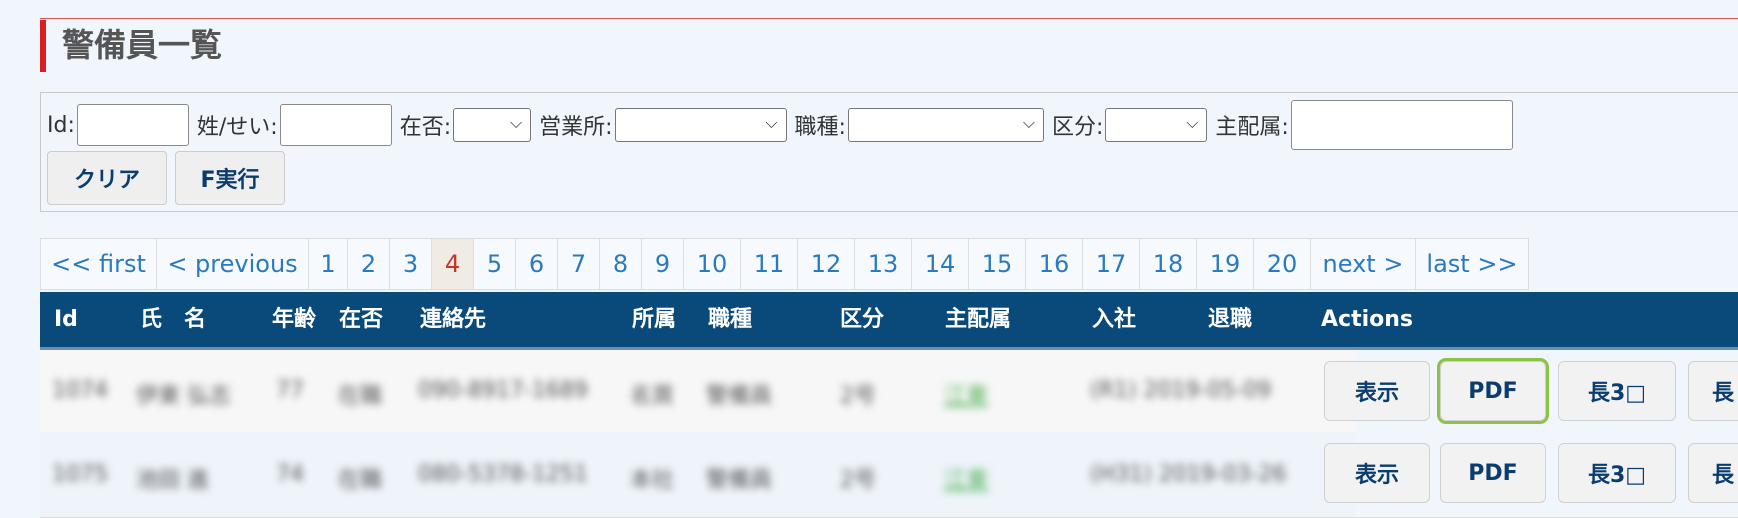  What do you see at coordinates (654, 320) in the screenshot?
I see `col-office: 所属` at bounding box center [654, 320].